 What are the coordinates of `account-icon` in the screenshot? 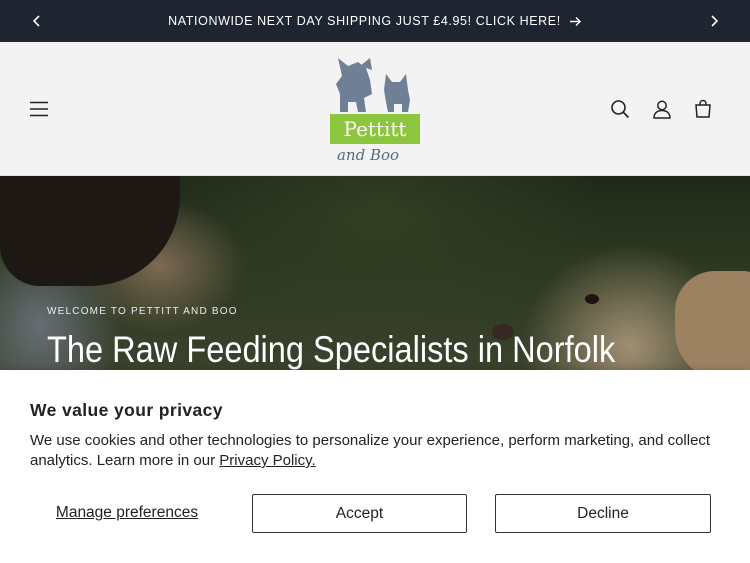 It's located at (662, 109).